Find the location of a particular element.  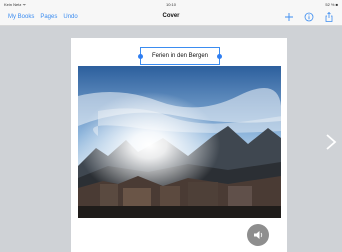

nav-right-group is located at coordinates (309, 17).